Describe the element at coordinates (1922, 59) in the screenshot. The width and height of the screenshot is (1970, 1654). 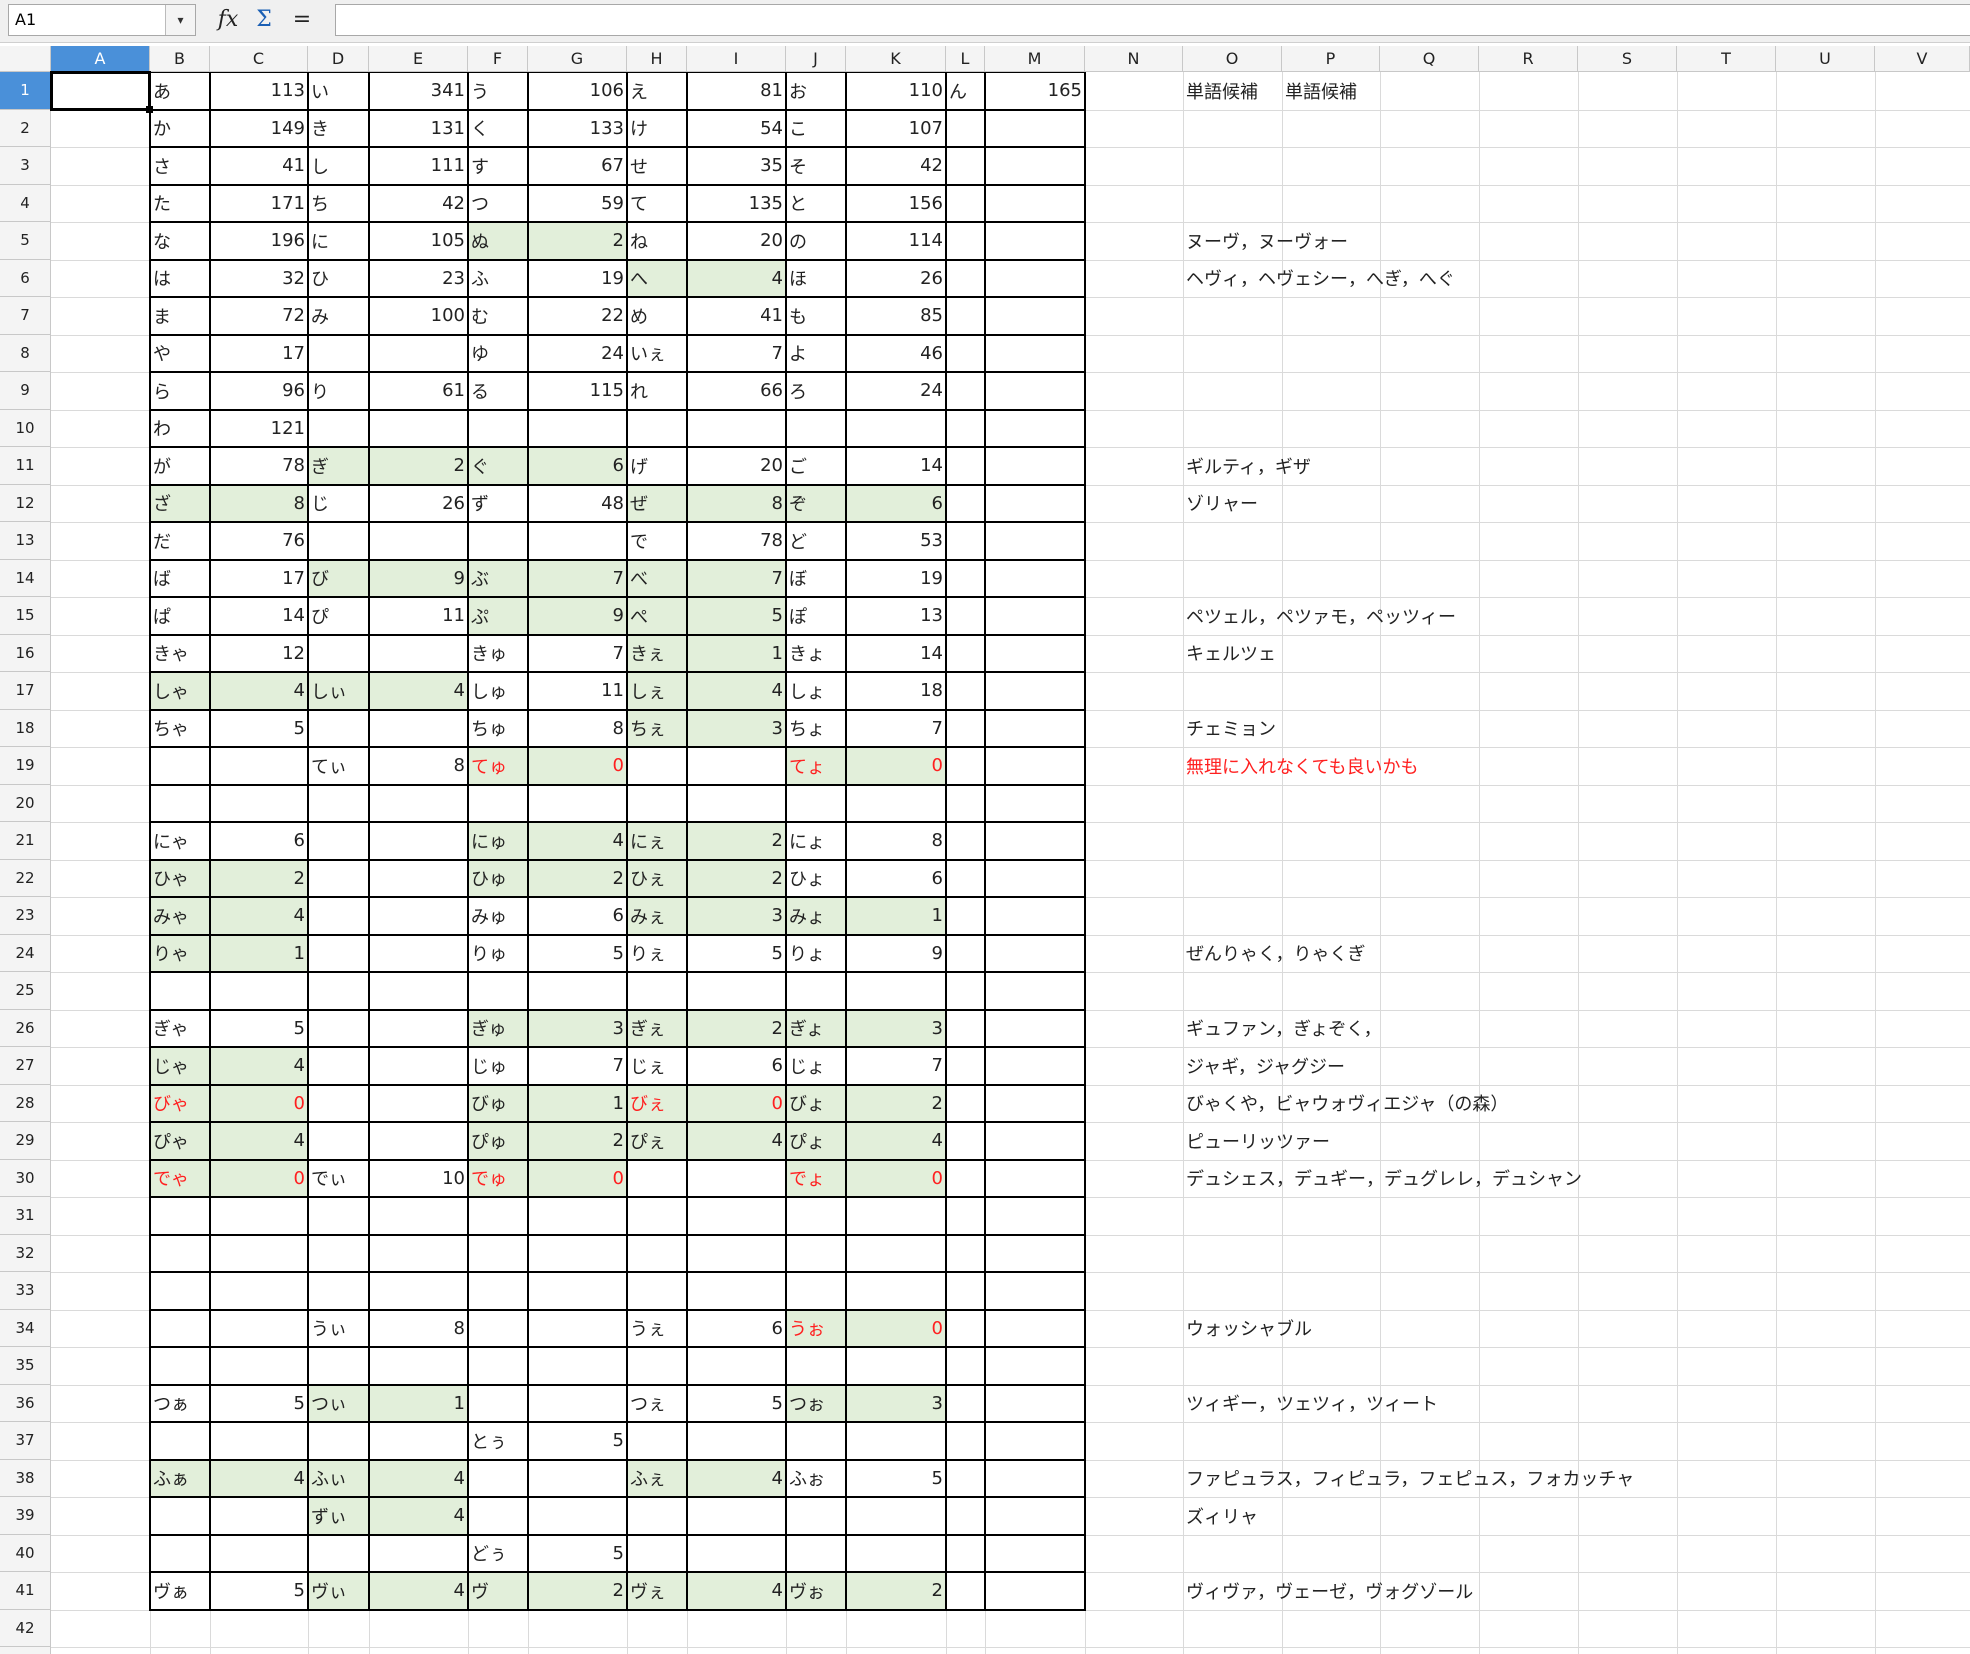
I see `column-header-v: V` at that location.